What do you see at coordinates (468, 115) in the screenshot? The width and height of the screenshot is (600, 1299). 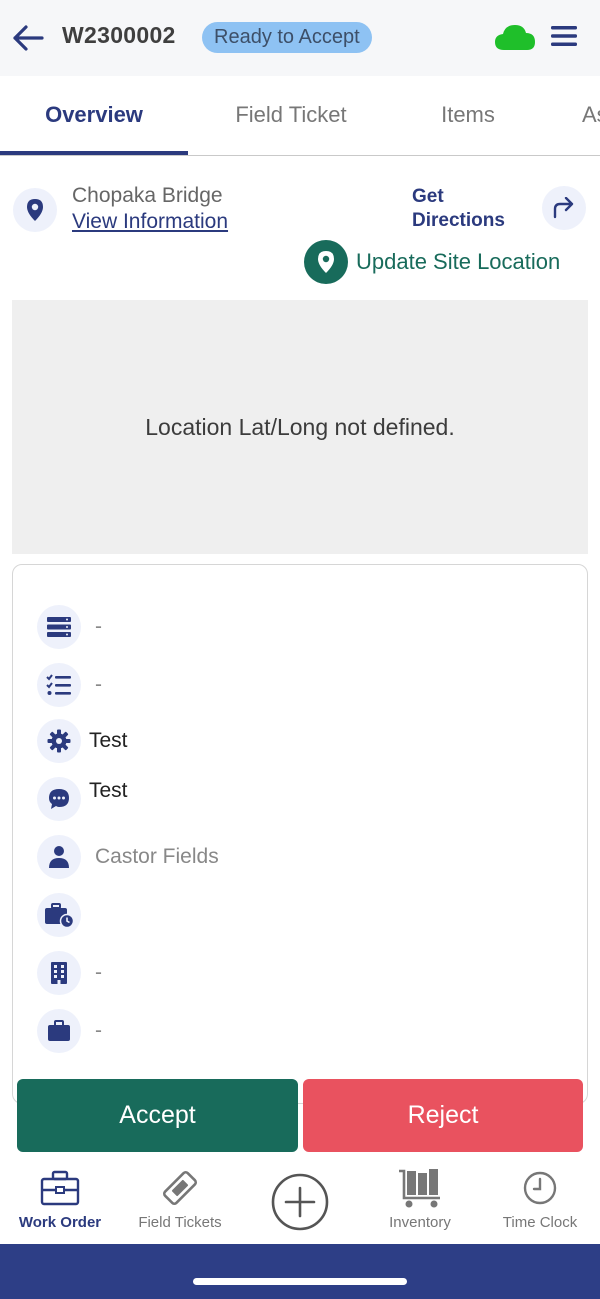 I see `tab-items: Items` at bounding box center [468, 115].